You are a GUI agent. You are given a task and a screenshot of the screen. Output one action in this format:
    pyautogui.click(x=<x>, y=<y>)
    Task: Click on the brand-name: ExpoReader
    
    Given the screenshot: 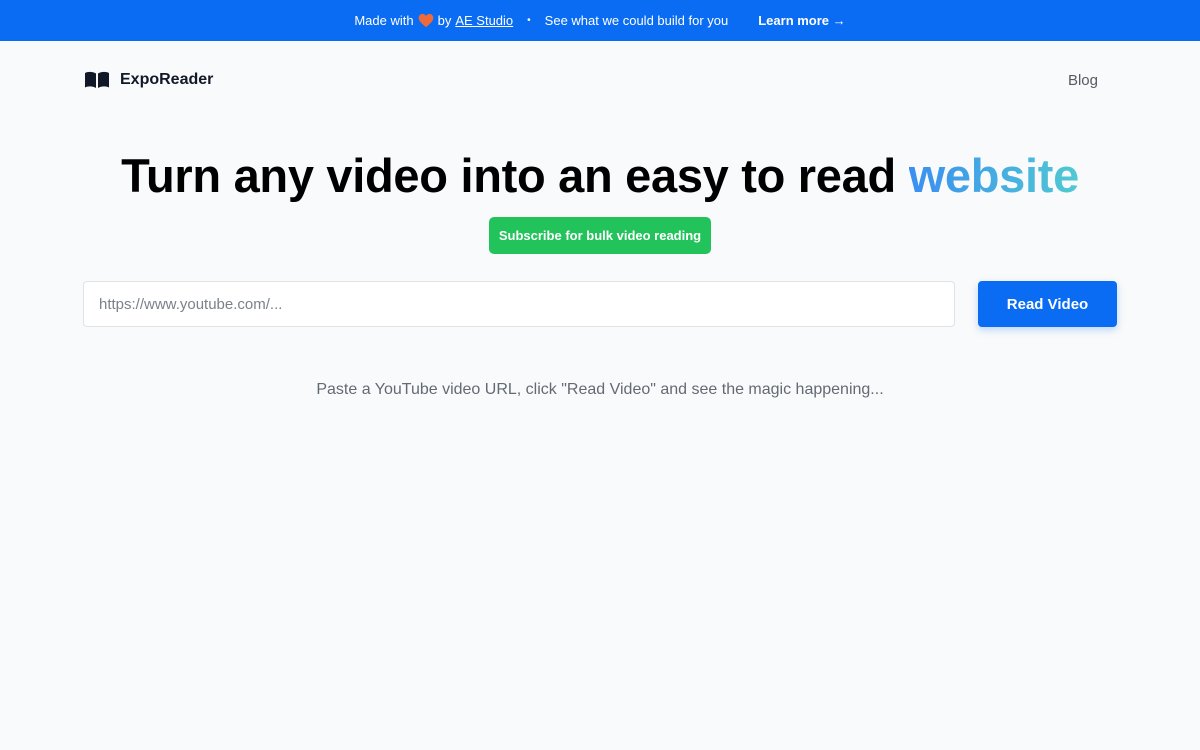 What is the action you would take?
    pyautogui.click(x=167, y=79)
    